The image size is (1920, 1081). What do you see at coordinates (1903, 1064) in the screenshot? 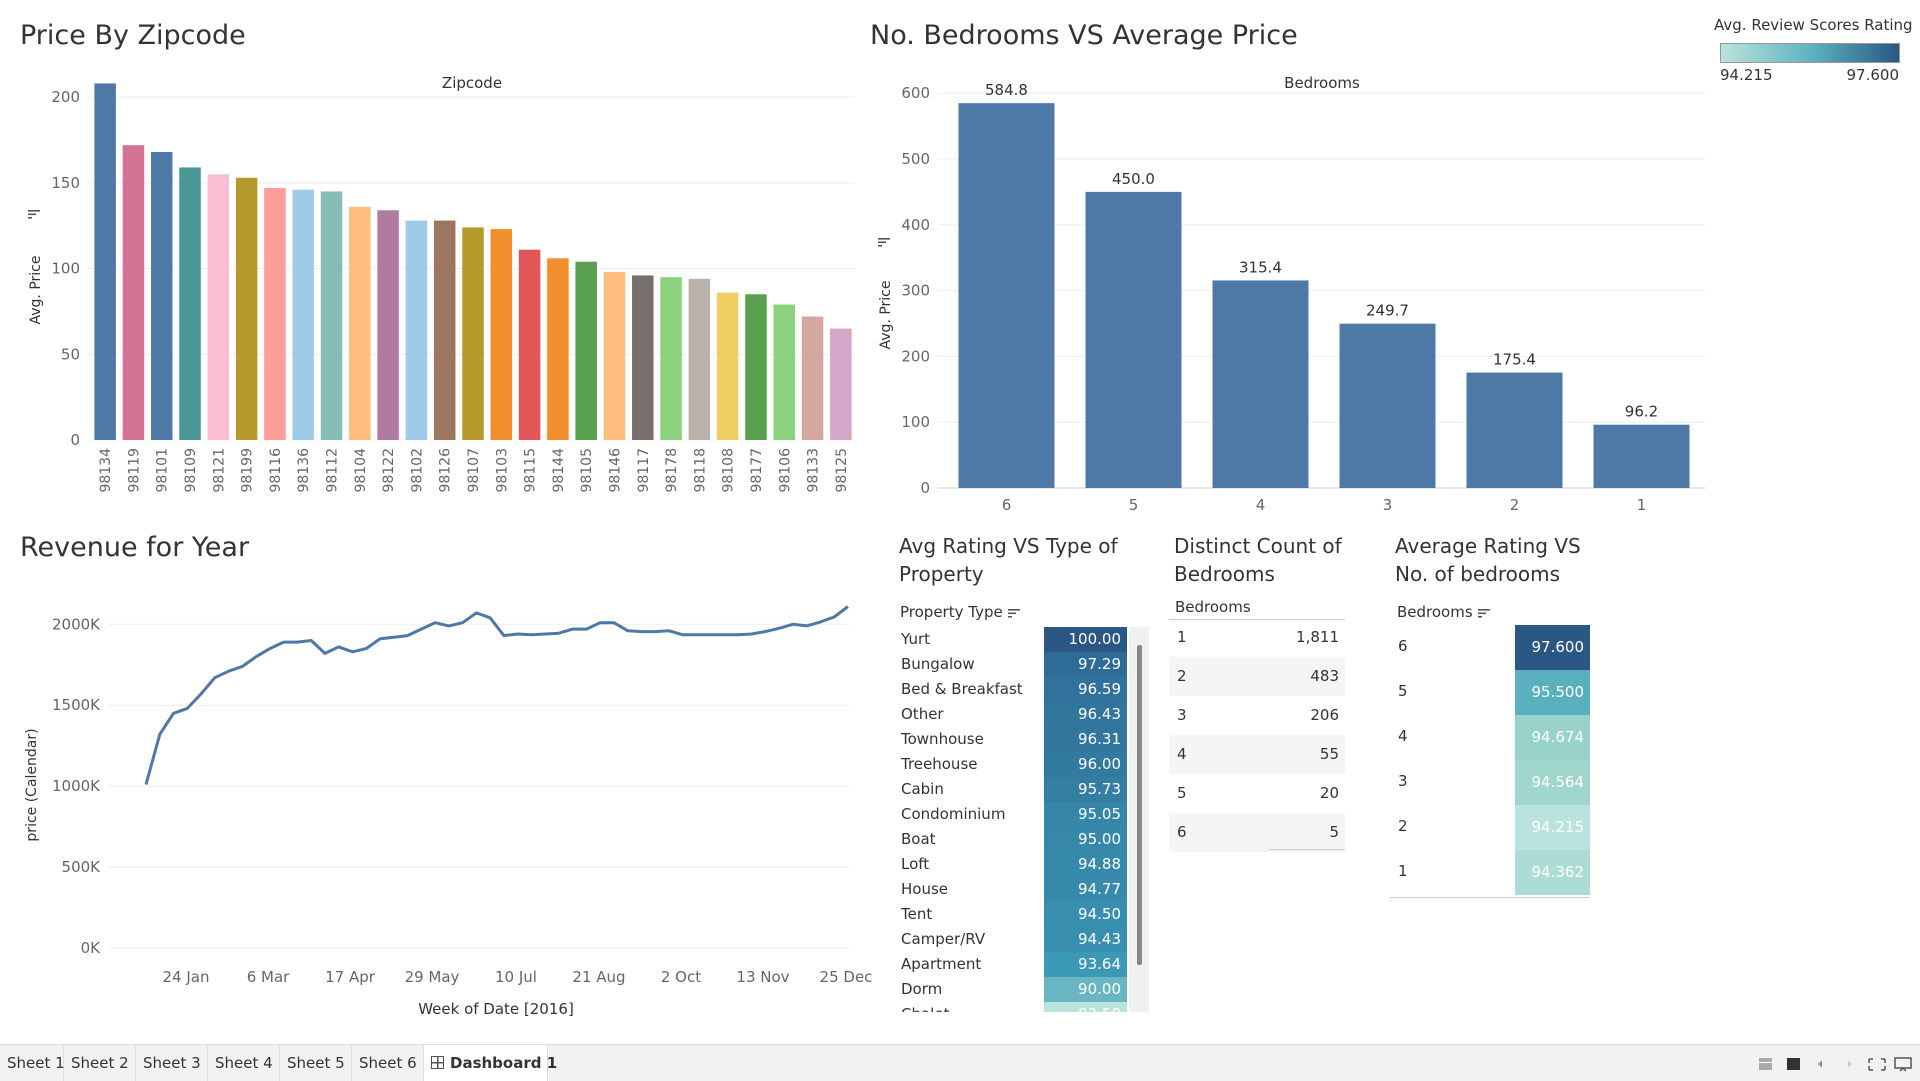
I see `present-icon` at bounding box center [1903, 1064].